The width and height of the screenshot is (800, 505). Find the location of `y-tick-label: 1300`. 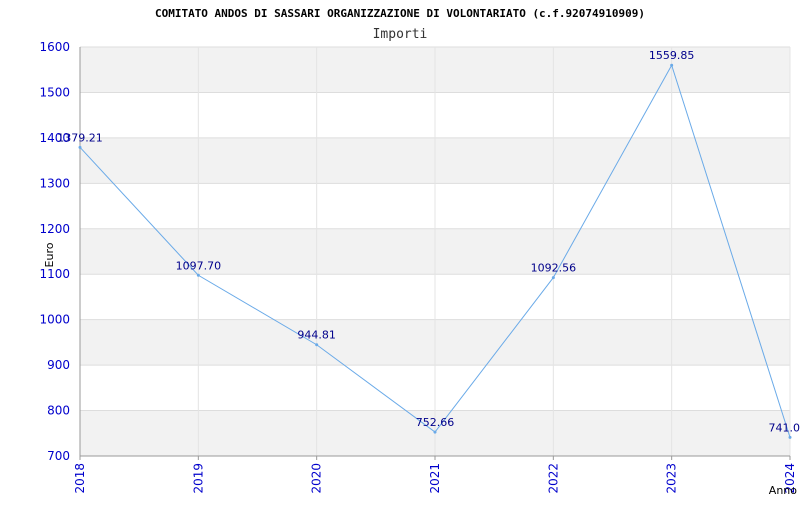

y-tick-label: 1300 is located at coordinates (54, 183).